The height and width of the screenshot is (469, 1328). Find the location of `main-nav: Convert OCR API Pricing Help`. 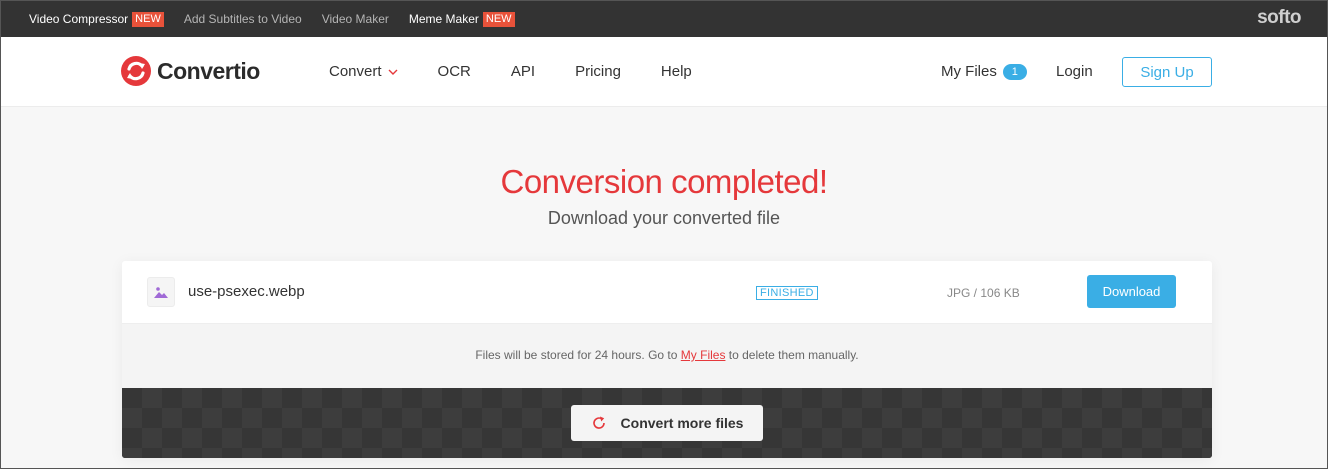

main-nav: Convert OCR API Pricing Help is located at coordinates (530, 71).